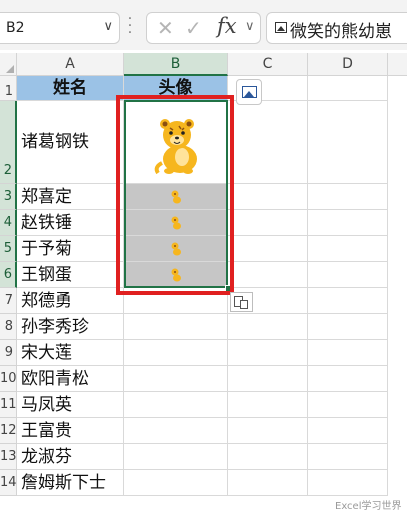 This screenshot has width=407, height=512. What do you see at coordinates (60, 28) in the screenshot?
I see `name-box: B2 ∨` at bounding box center [60, 28].